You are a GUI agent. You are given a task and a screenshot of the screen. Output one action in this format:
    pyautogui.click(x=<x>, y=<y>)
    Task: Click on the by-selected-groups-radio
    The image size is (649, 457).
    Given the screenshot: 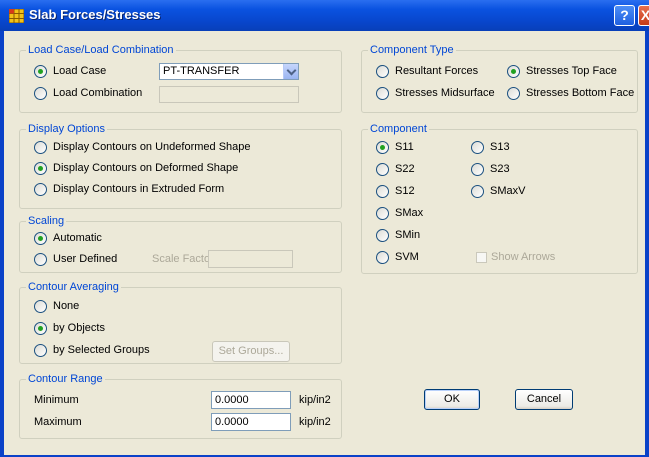 What is the action you would take?
    pyautogui.click(x=40, y=350)
    